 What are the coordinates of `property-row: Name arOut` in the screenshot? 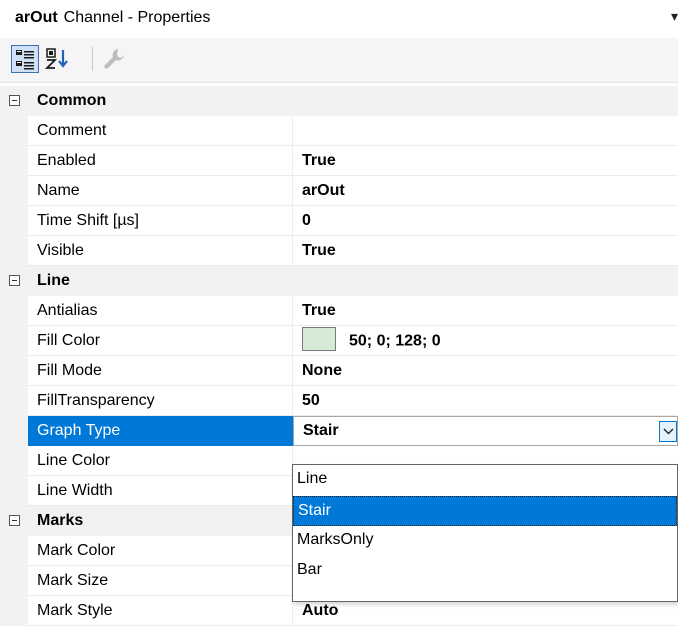 It's located at (339, 191).